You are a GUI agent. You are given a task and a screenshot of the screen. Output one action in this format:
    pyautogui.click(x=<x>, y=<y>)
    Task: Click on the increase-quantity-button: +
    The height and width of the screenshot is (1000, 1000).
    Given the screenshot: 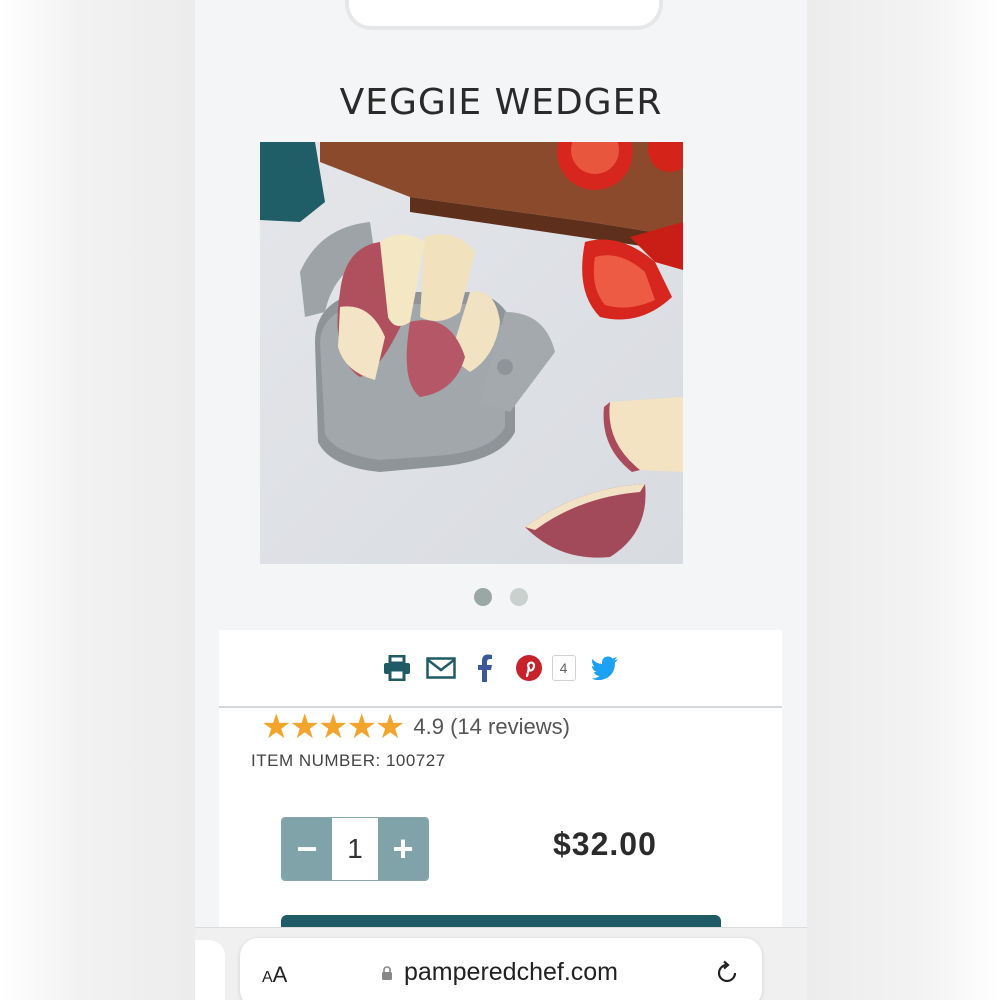 What is the action you would take?
    pyautogui.click(x=403, y=849)
    